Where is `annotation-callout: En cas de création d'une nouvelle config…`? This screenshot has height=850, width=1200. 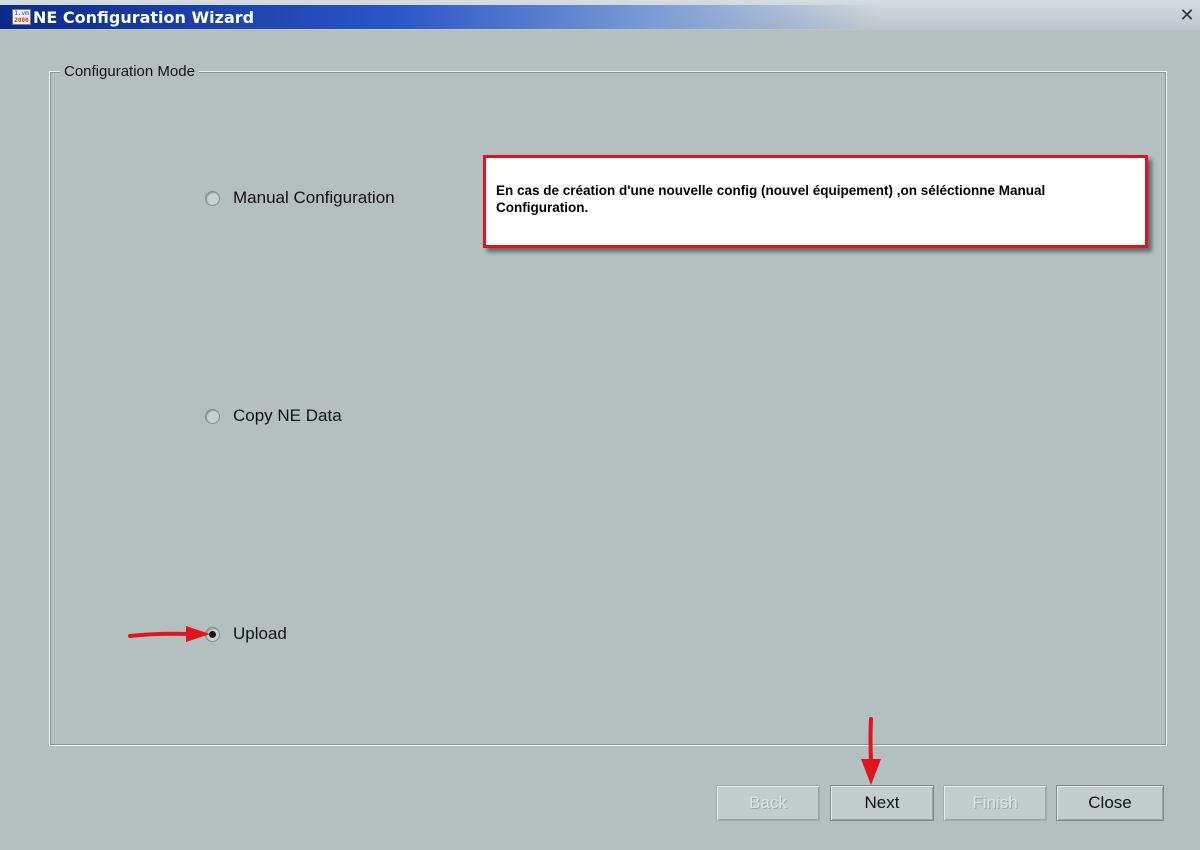 annotation-callout: En cas de création d'une nouvelle config… is located at coordinates (815, 201).